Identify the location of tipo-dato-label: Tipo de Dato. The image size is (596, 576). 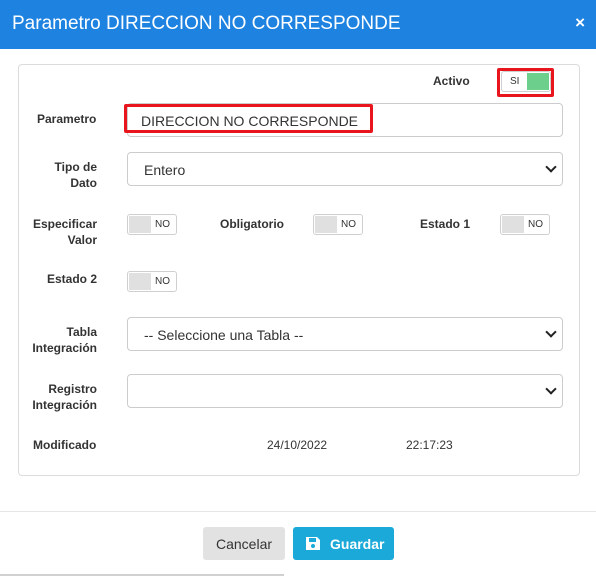
(68, 175).